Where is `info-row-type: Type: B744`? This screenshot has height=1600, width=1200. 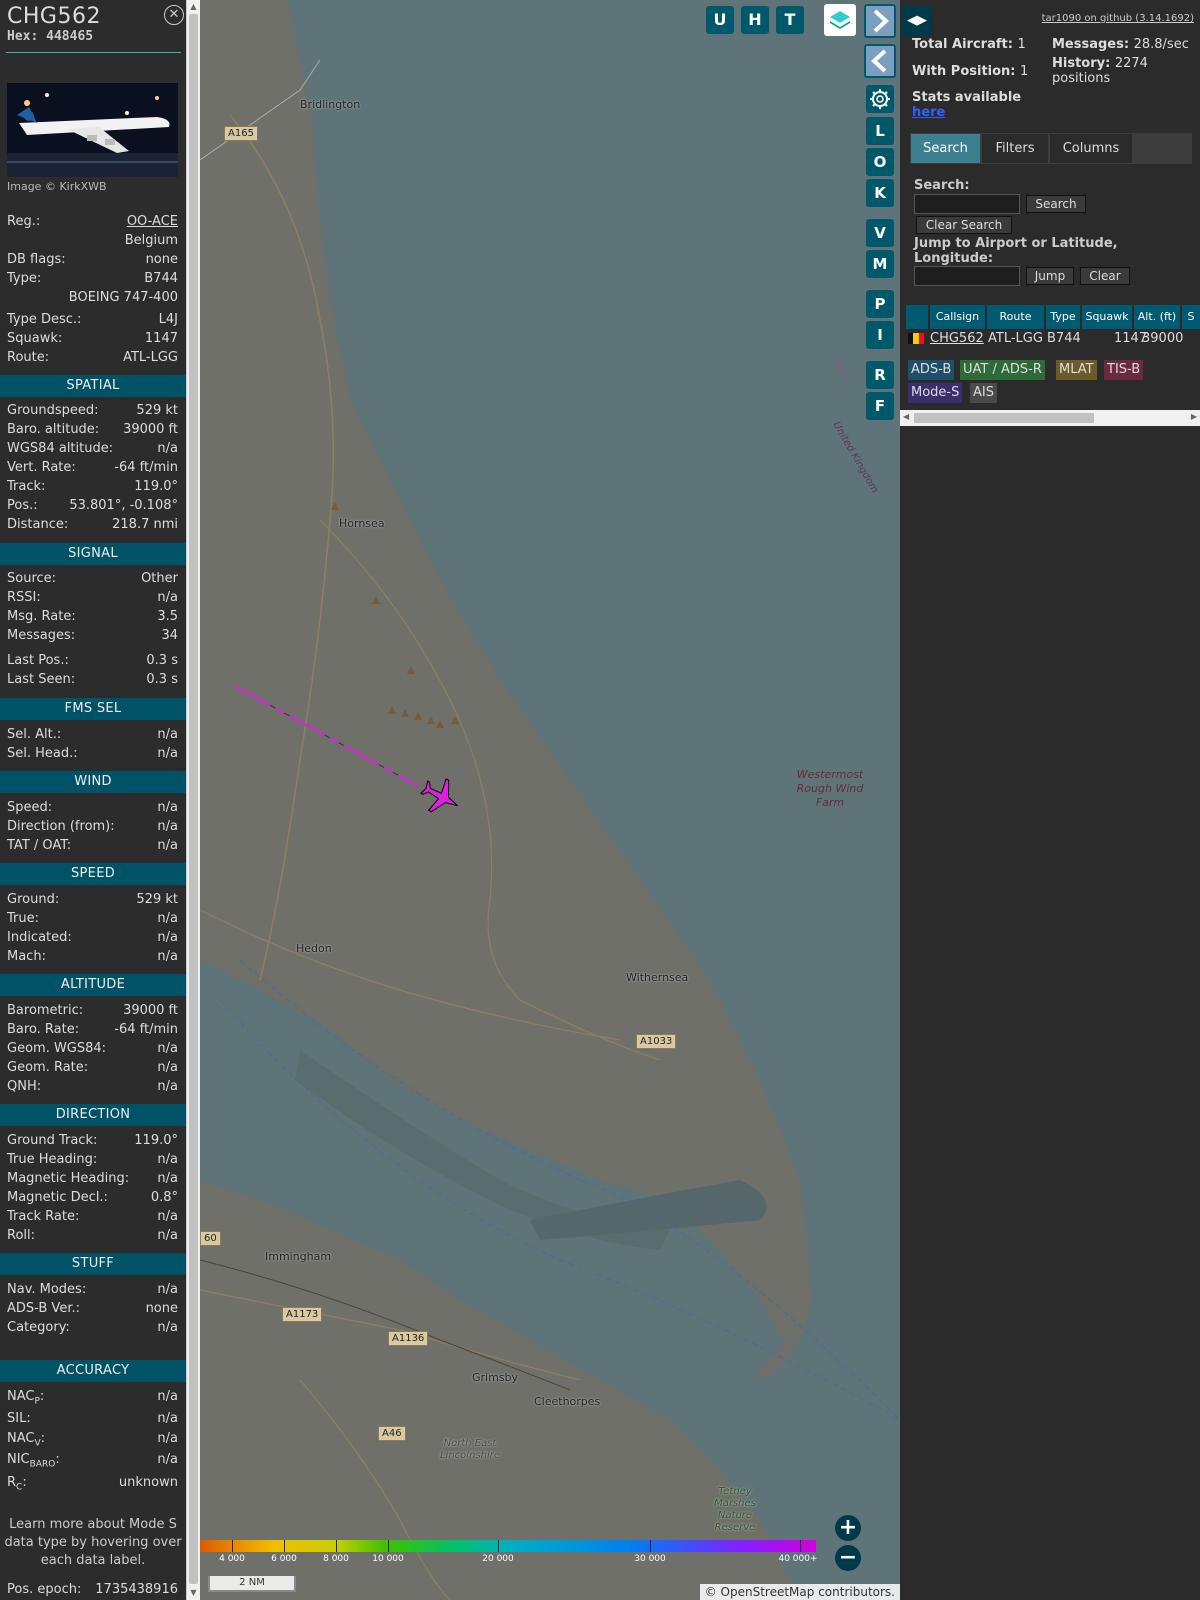 info-row-type: Type: B744 is located at coordinates (92, 278).